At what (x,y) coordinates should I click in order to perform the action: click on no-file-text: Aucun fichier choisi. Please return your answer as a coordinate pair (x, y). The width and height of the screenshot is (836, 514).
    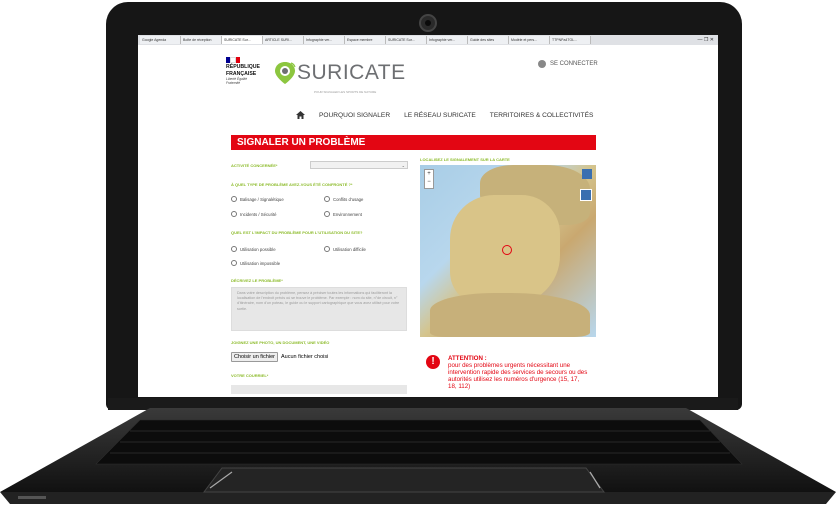
    Looking at the image, I should click on (304, 357).